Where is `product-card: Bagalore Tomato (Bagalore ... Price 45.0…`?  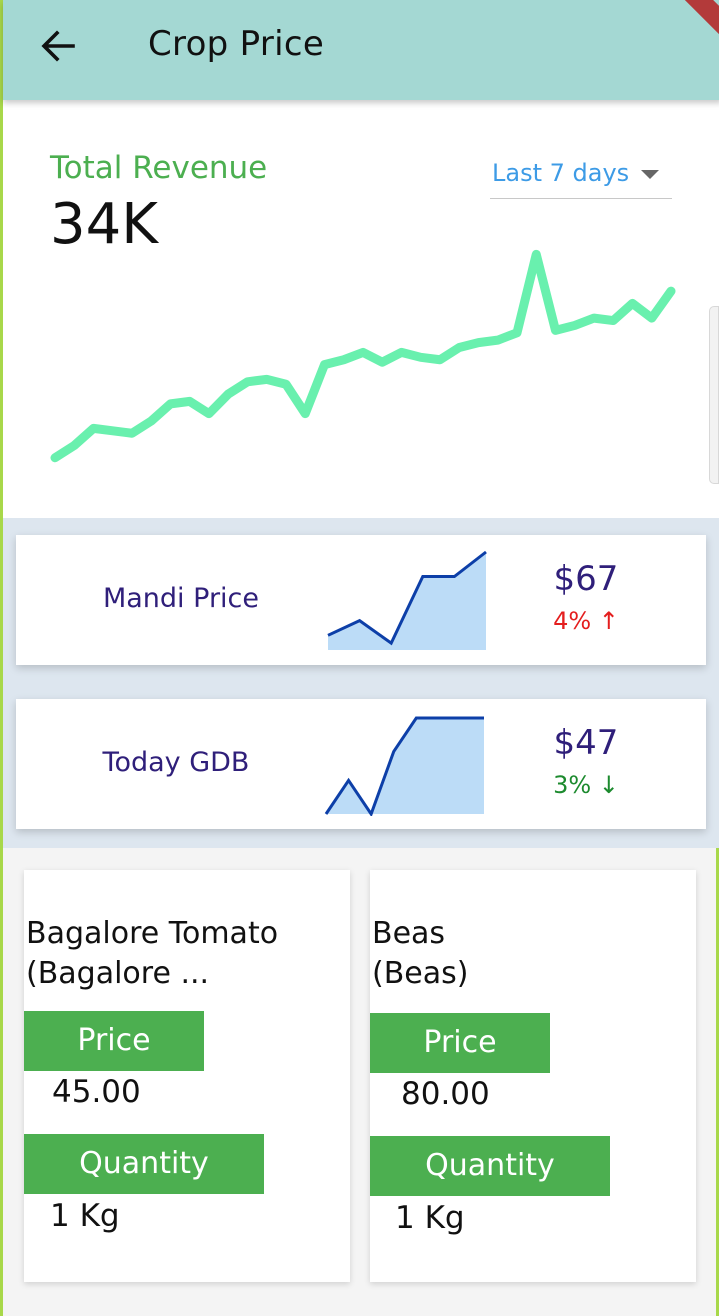
product-card: Bagalore Tomato (Bagalore ... Price 45.0… is located at coordinates (187, 1076).